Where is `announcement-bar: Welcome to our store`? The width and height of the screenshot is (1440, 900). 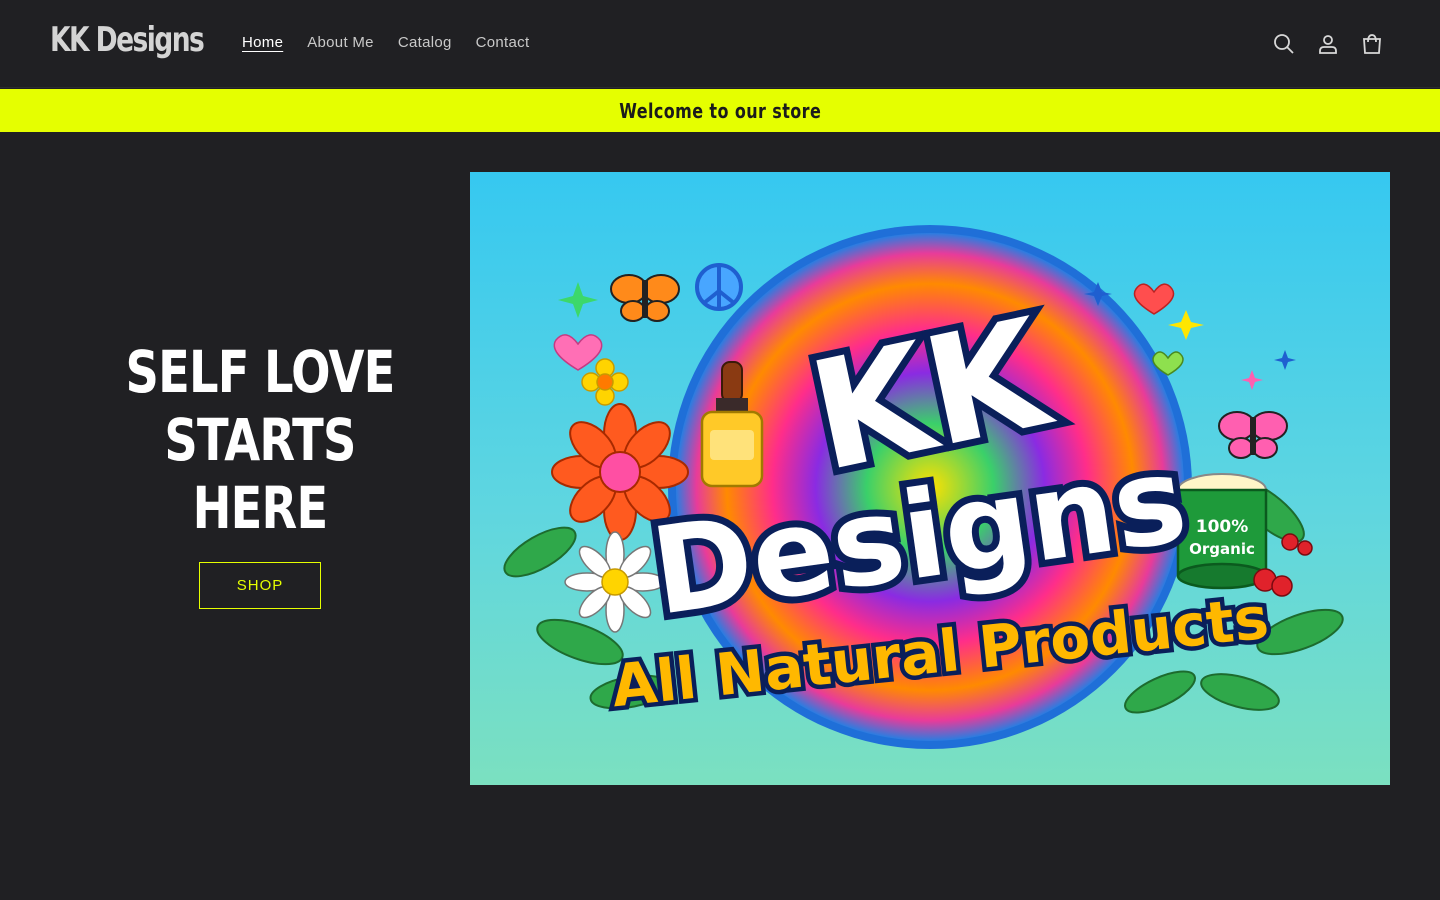
announcement-bar: Welcome to our store is located at coordinates (720, 110).